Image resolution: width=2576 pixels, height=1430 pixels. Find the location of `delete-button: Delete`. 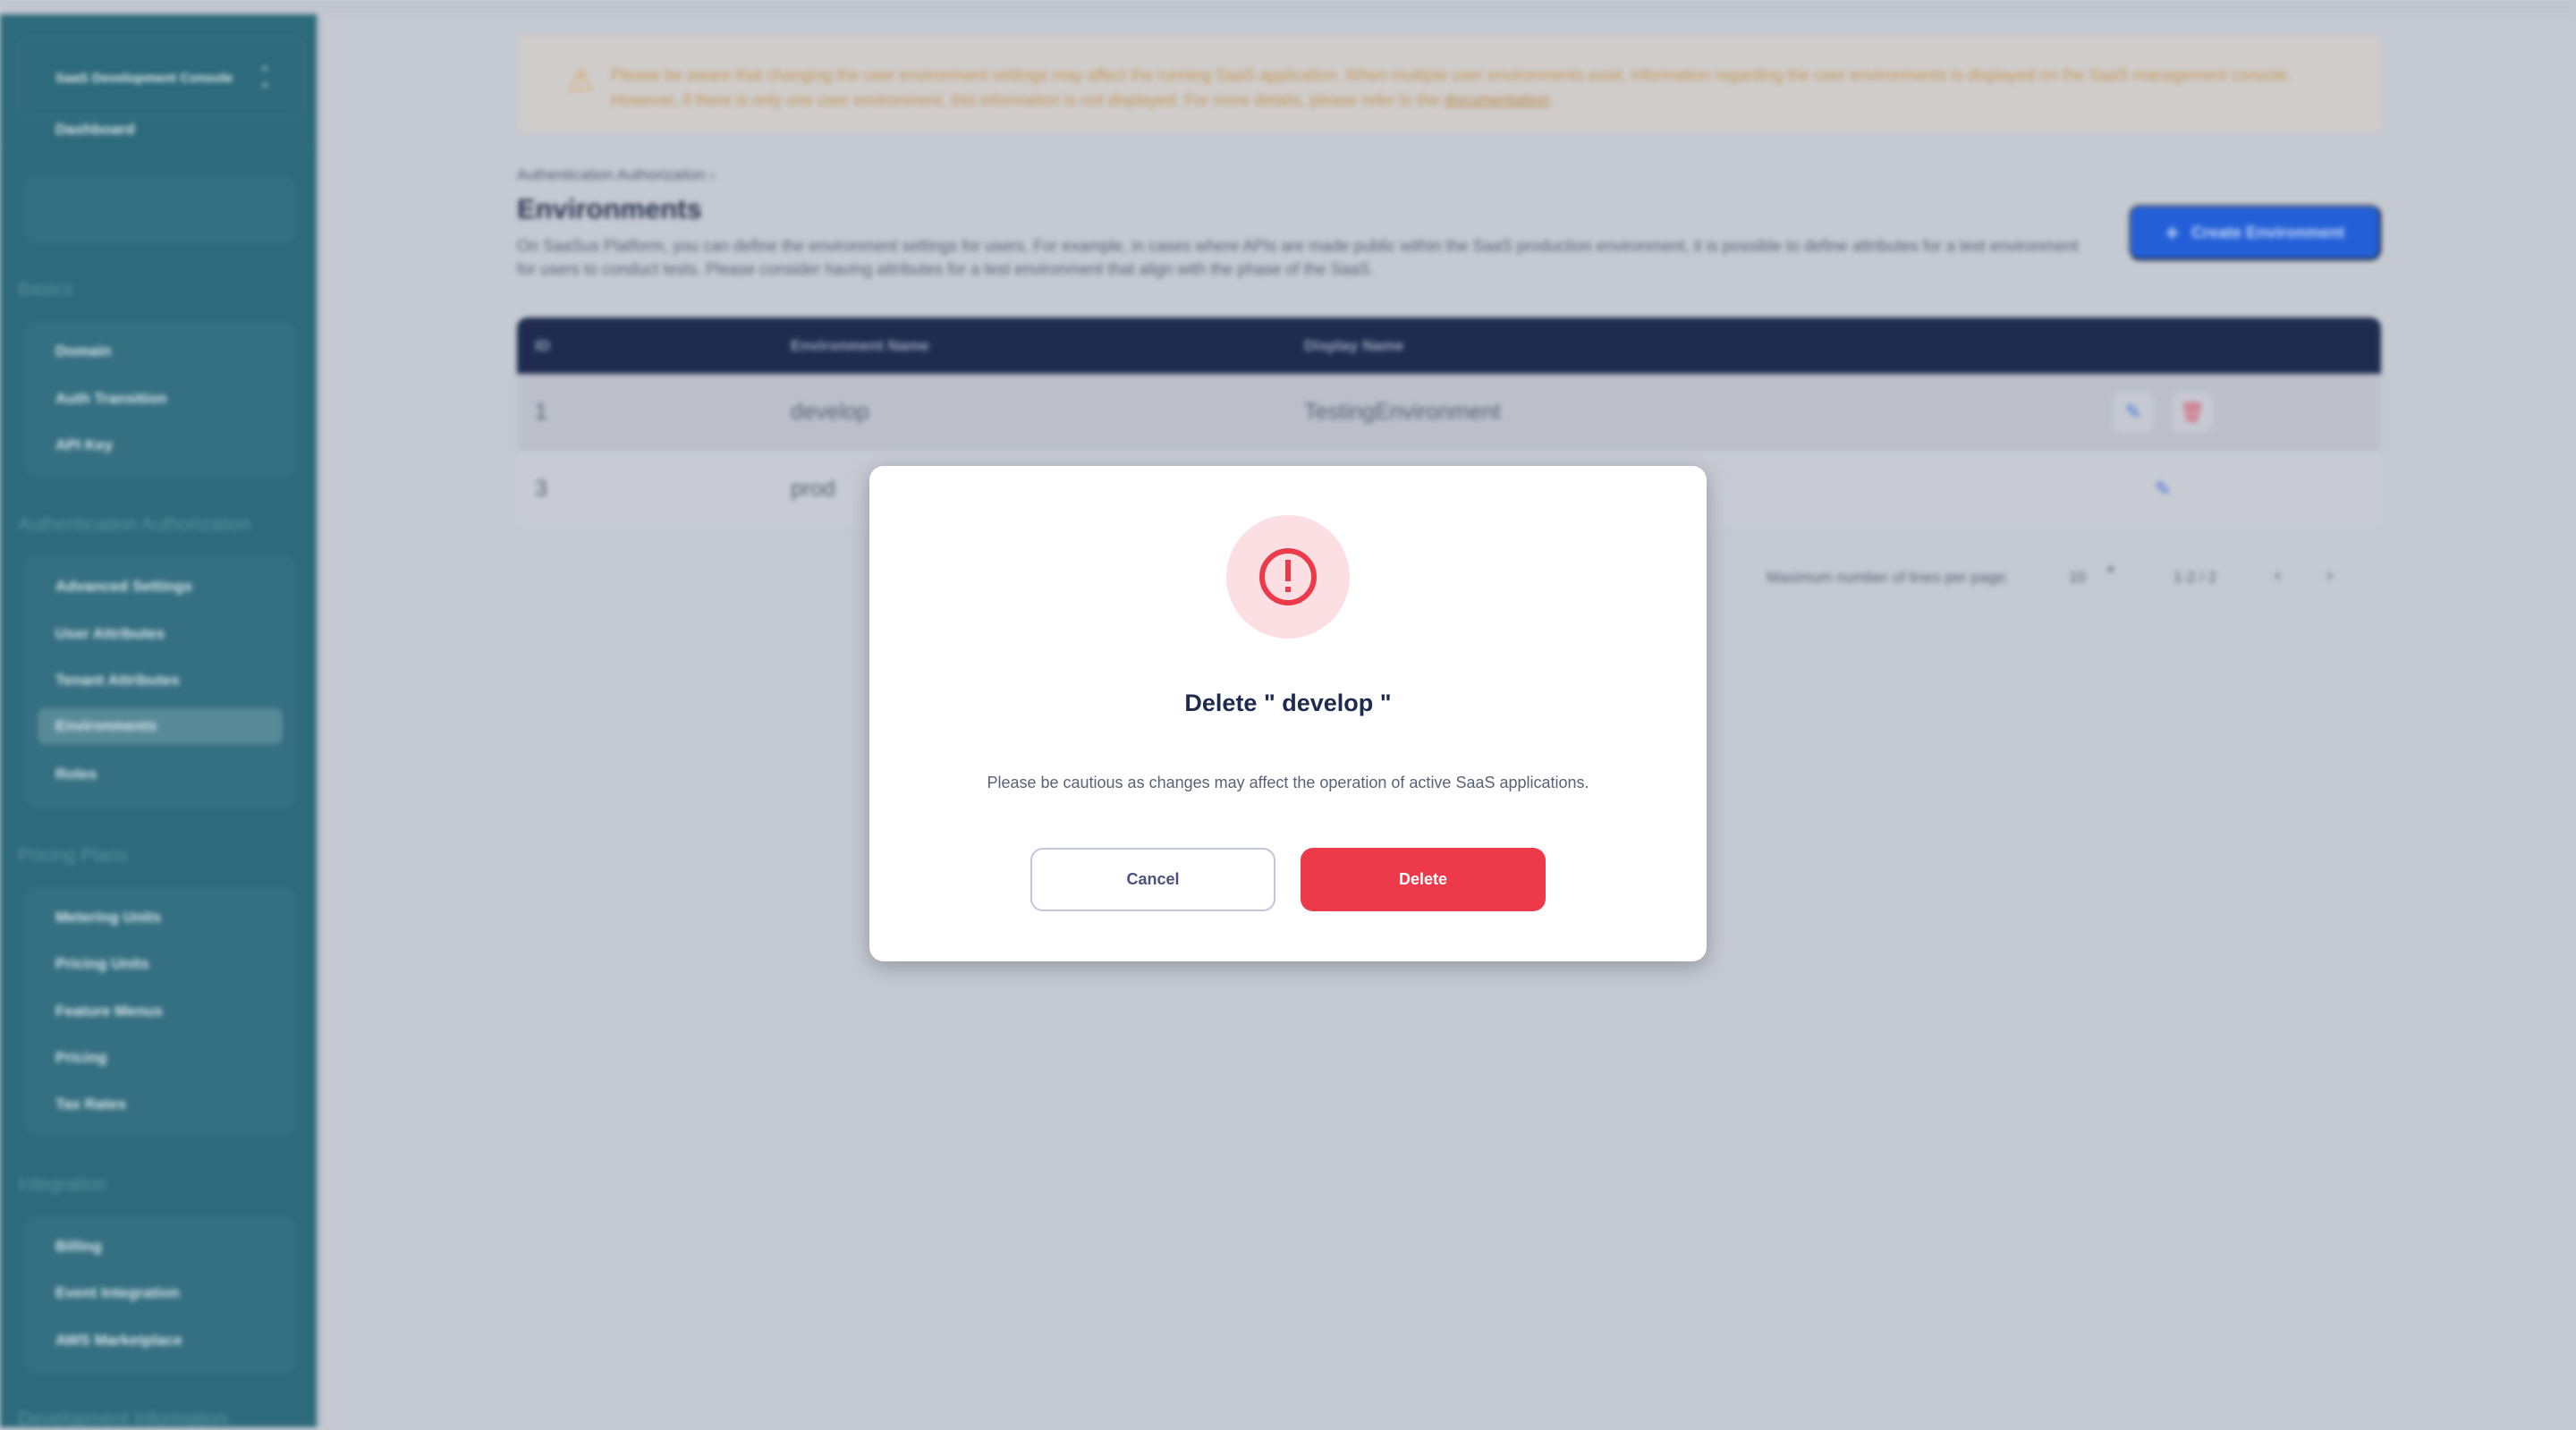

delete-button: Delete is located at coordinates (1423, 879).